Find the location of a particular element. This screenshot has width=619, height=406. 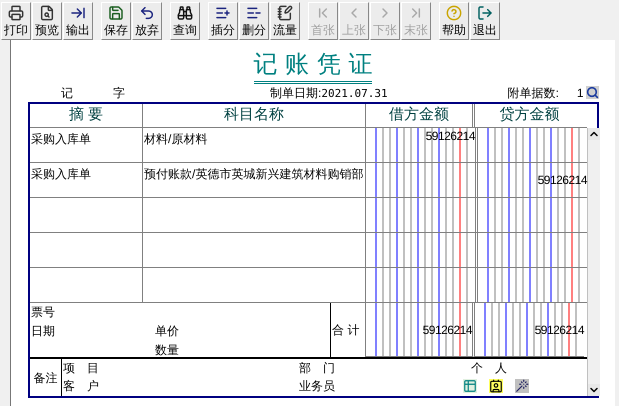

account-text: 预付账款/英德市英城新兴建筑材料购销部 is located at coordinates (254, 174).